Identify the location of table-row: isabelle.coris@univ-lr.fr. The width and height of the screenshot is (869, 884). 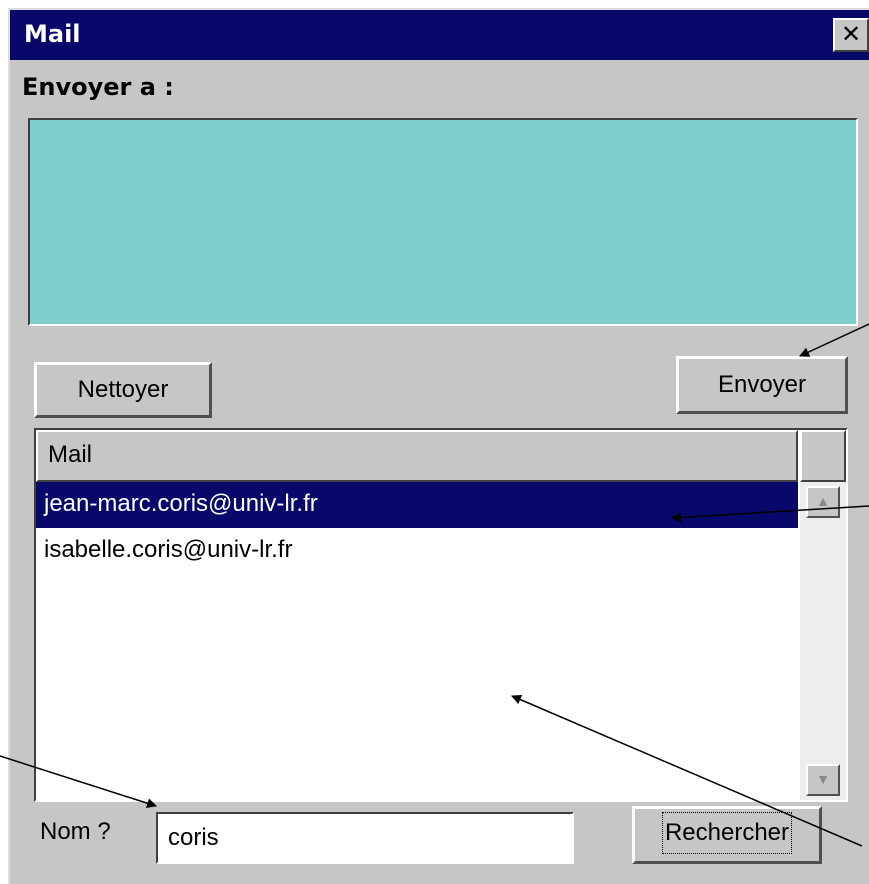
(417, 551).